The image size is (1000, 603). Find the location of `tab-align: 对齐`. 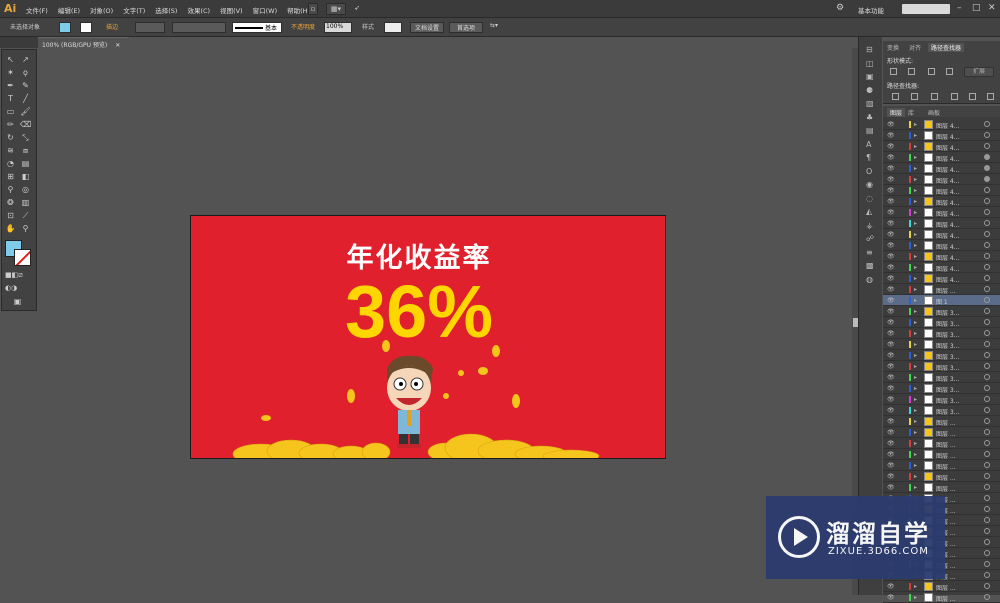

tab-align: 对齐 is located at coordinates (915, 47).